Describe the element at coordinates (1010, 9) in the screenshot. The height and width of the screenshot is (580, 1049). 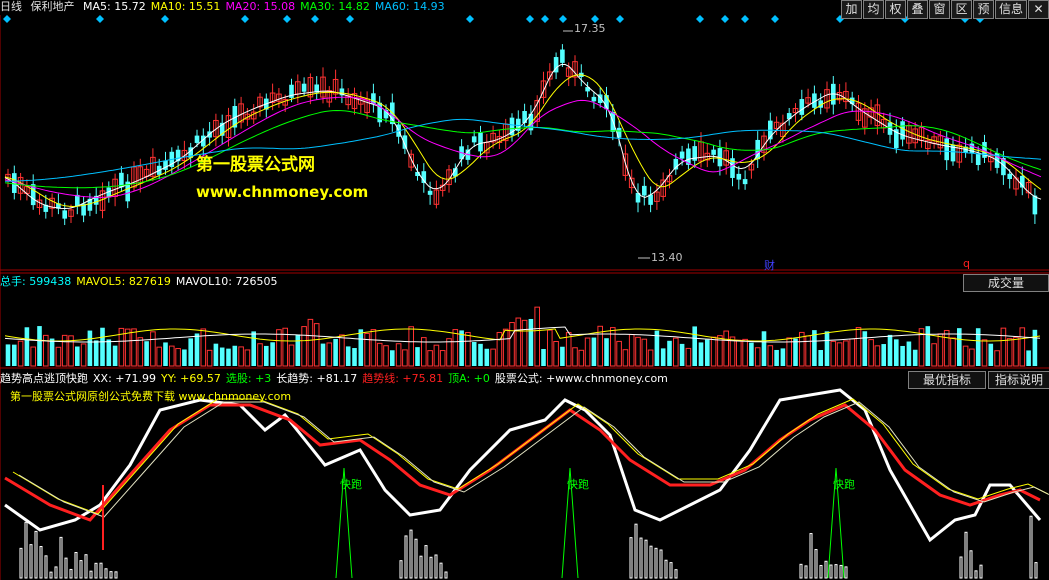
I see `toolbar-button: 信息` at that location.